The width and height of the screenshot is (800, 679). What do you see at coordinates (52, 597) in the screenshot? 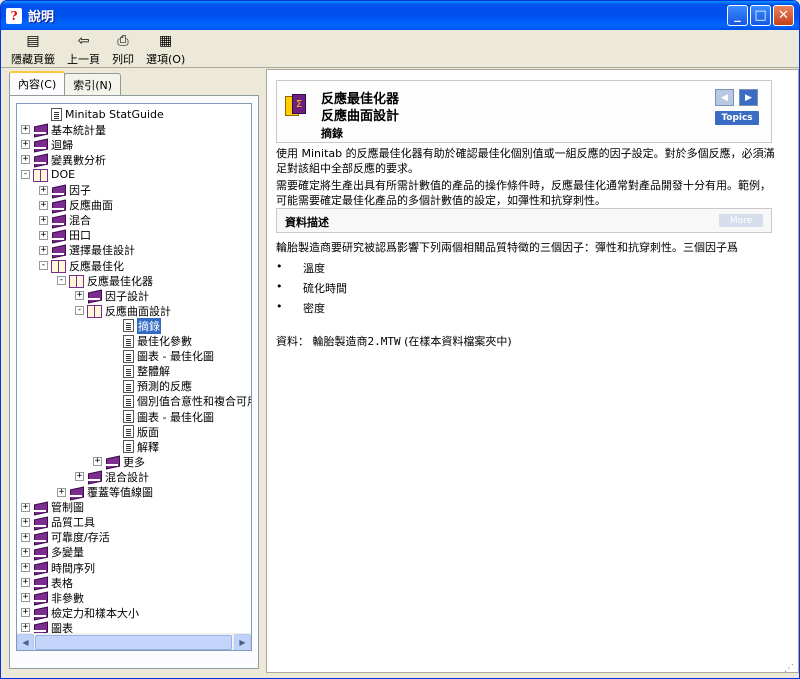
I see `tree-item: + 非參數` at bounding box center [52, 597].